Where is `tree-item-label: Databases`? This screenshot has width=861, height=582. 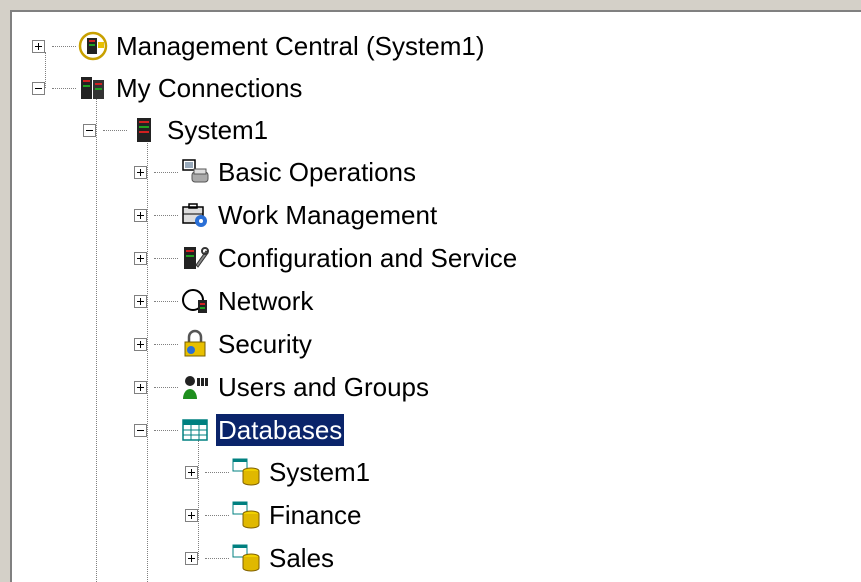 tree-item-label: Databases is located at coordinates (280, 430).